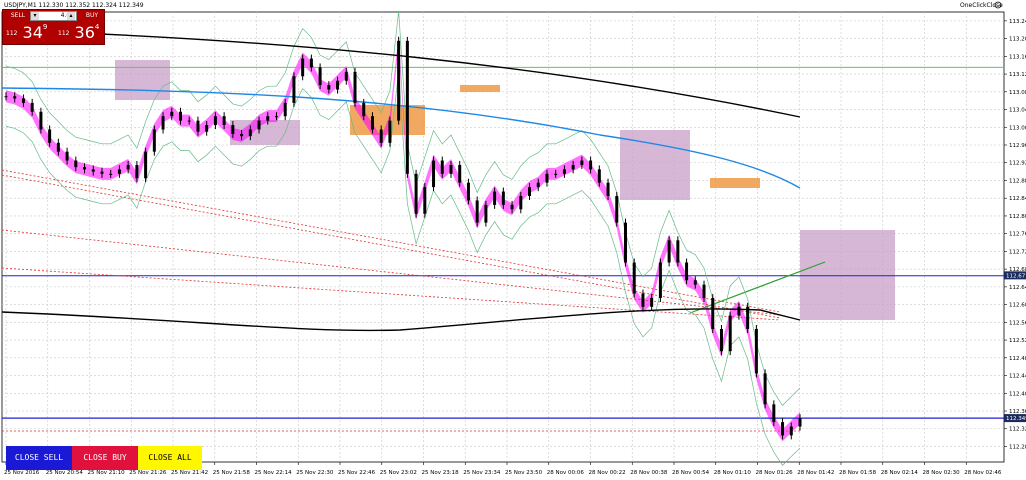 Image resolution: width=1026 pixels, height=480 pixels. I want to click on time-tick-label: 25 Nov 22:46, so click(357, 473).